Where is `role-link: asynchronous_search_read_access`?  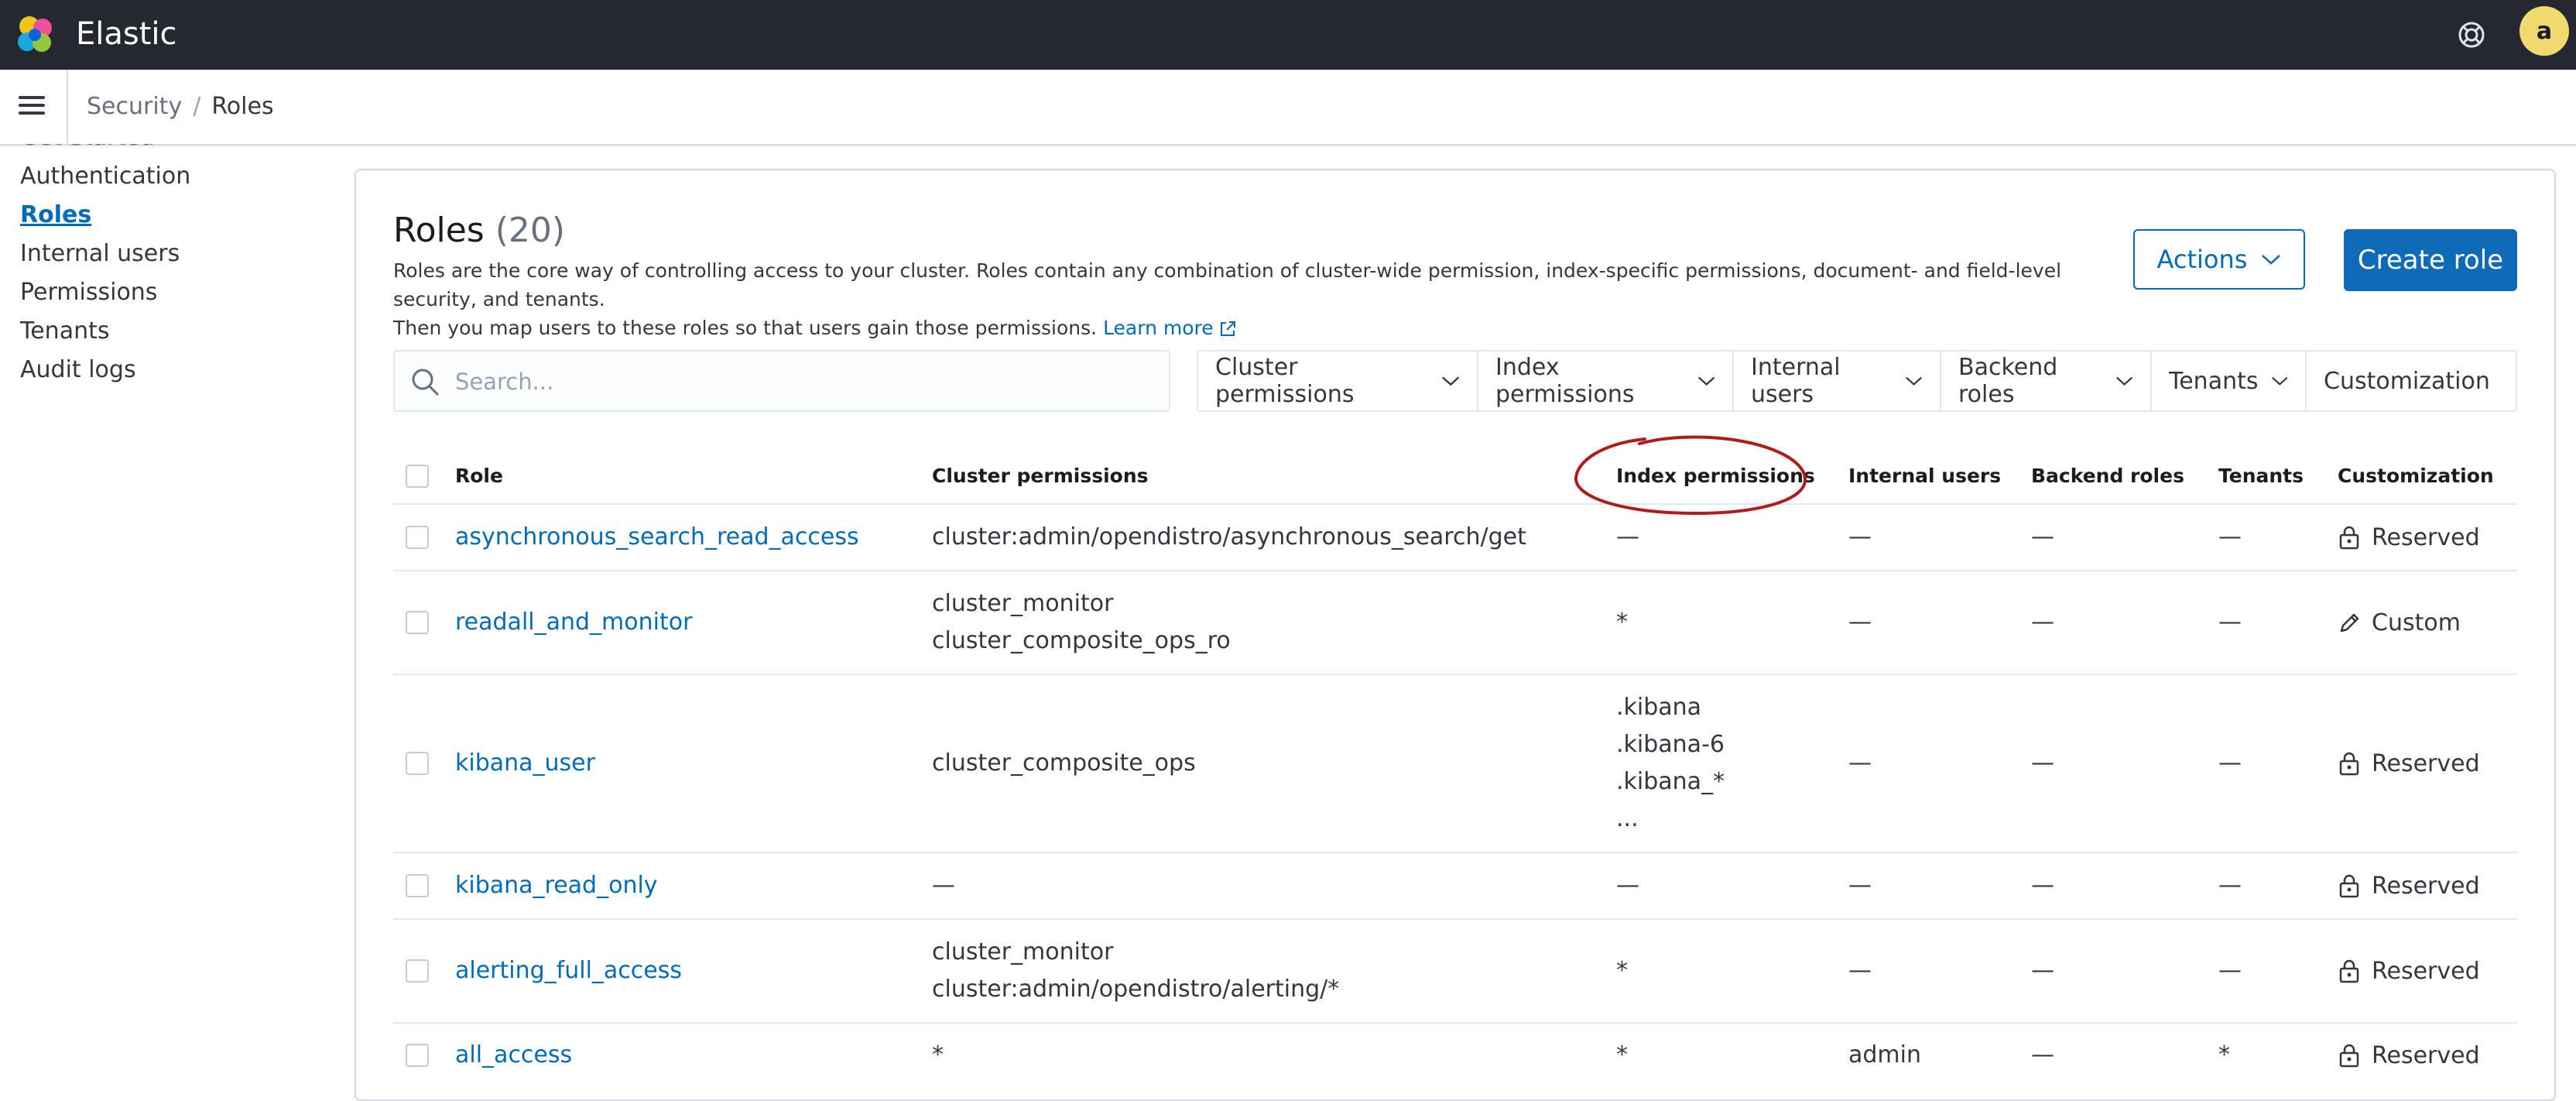 role-link: asynchronous_search_read_access is located at coordinates (657, 537).